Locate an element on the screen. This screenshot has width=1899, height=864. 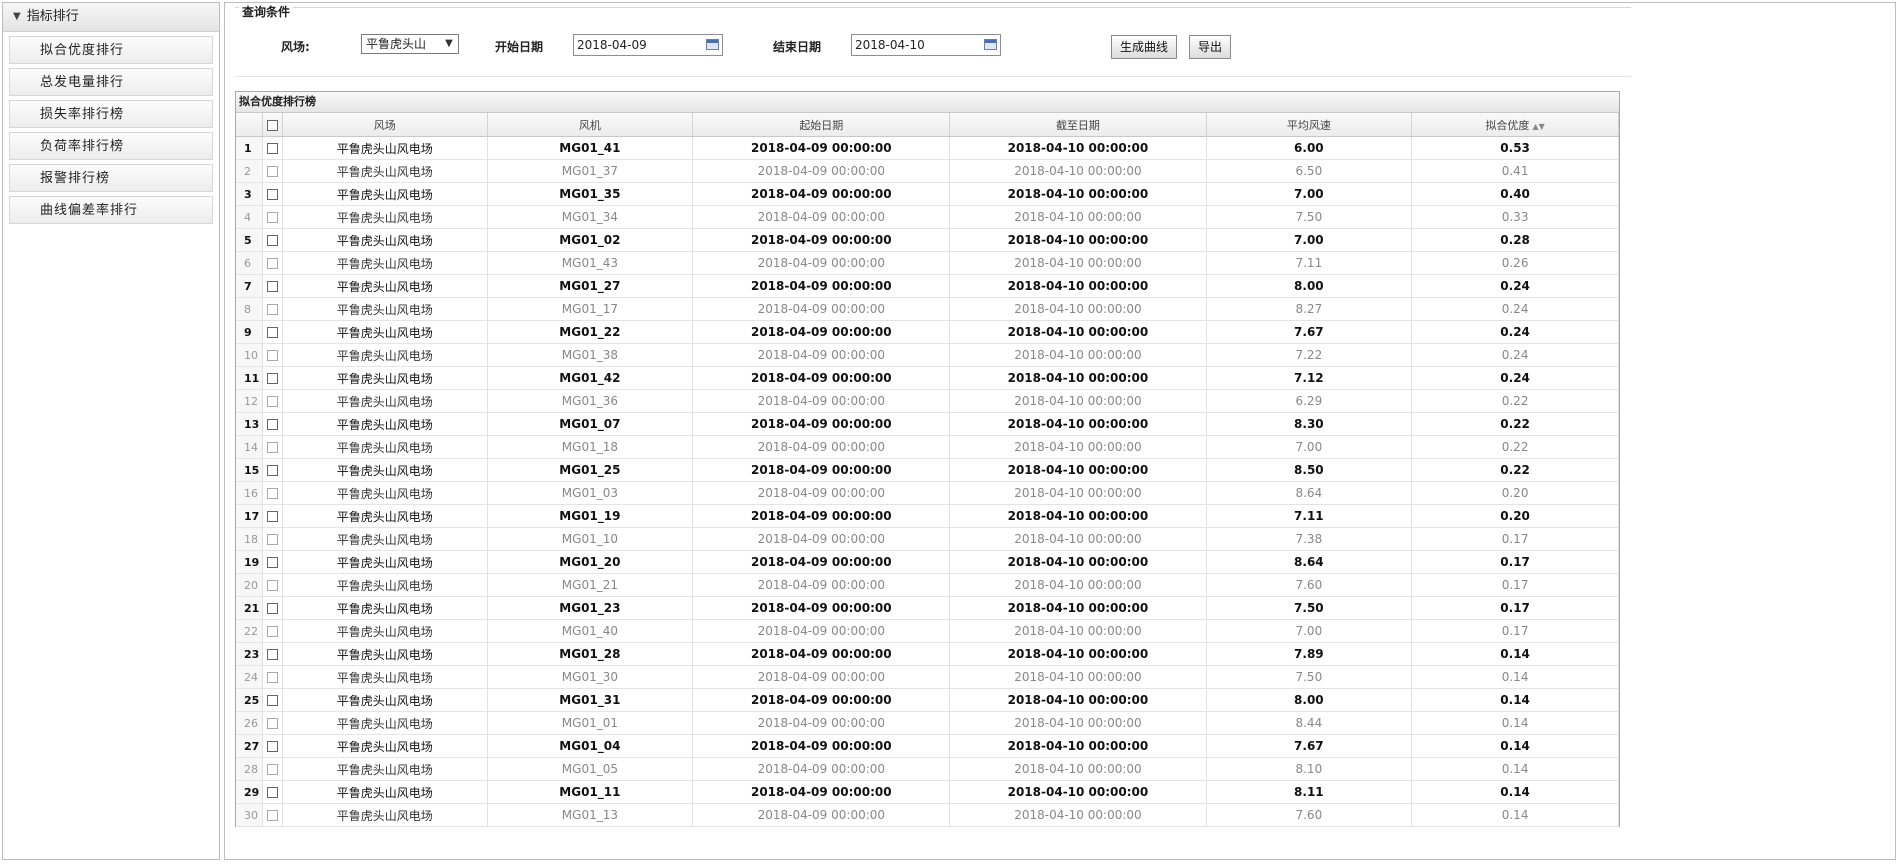
cell-avg-wind-speed: 7.11 is located at coordinates (1309, 516).